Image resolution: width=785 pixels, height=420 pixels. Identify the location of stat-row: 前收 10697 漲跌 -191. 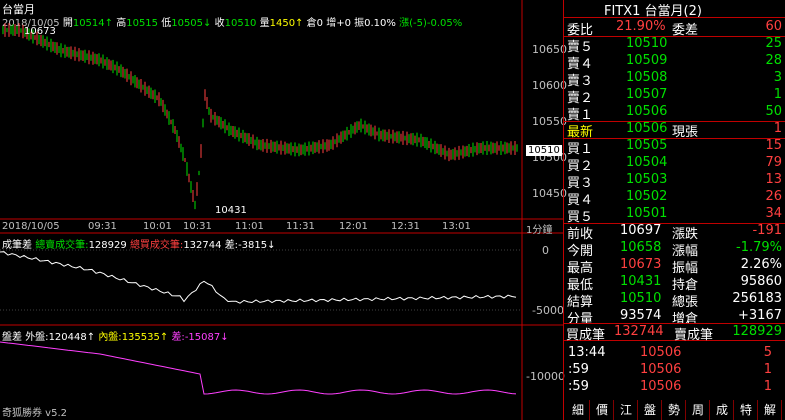
(674, 232).